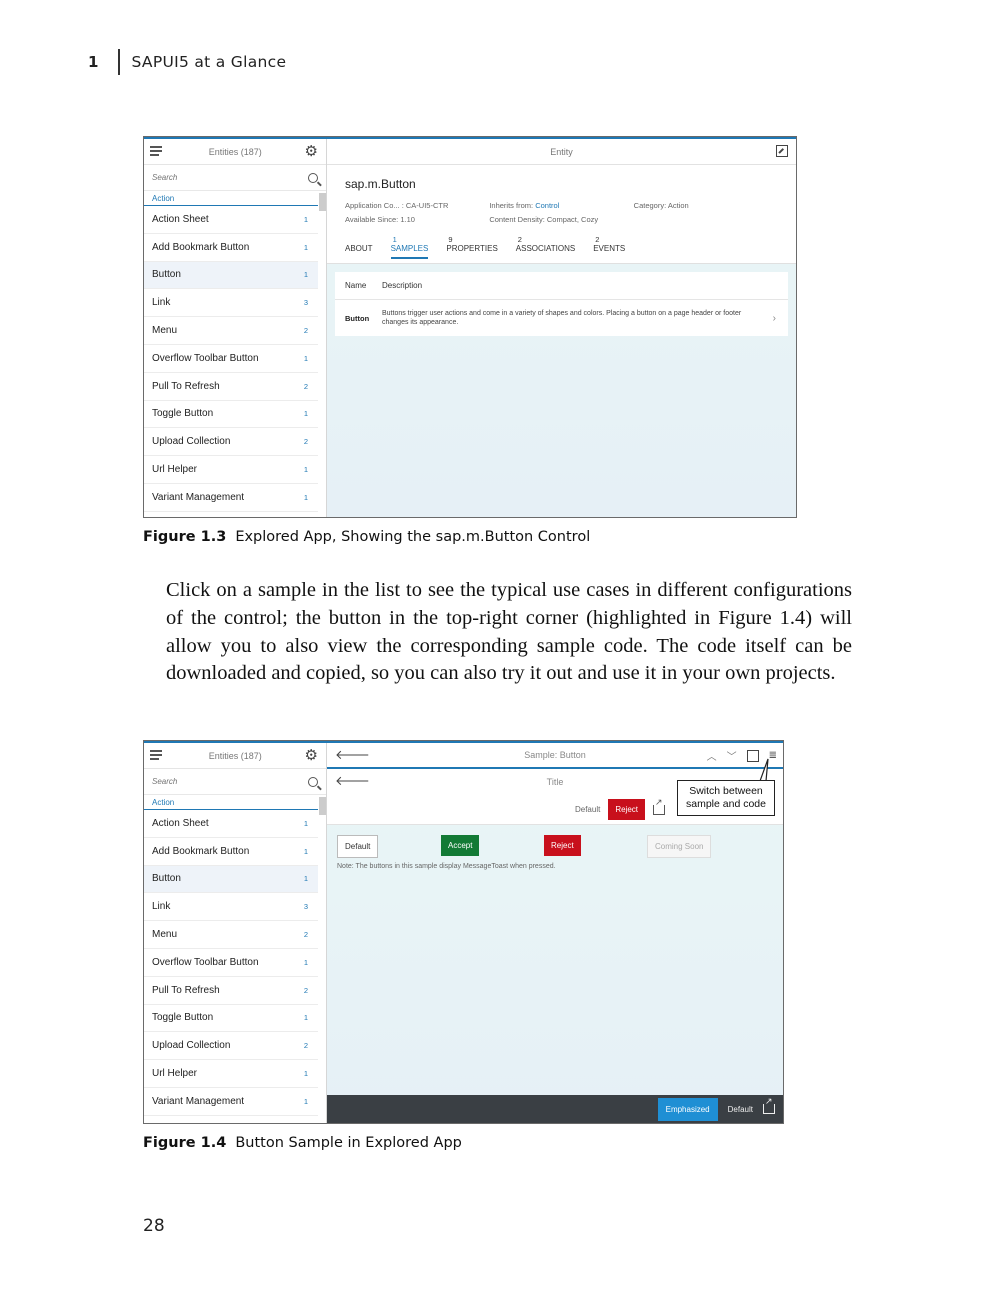 Image resolution: width=1000 pixels, height=1304 pixels. I want to click on column-name: Name, so click(356, 285).